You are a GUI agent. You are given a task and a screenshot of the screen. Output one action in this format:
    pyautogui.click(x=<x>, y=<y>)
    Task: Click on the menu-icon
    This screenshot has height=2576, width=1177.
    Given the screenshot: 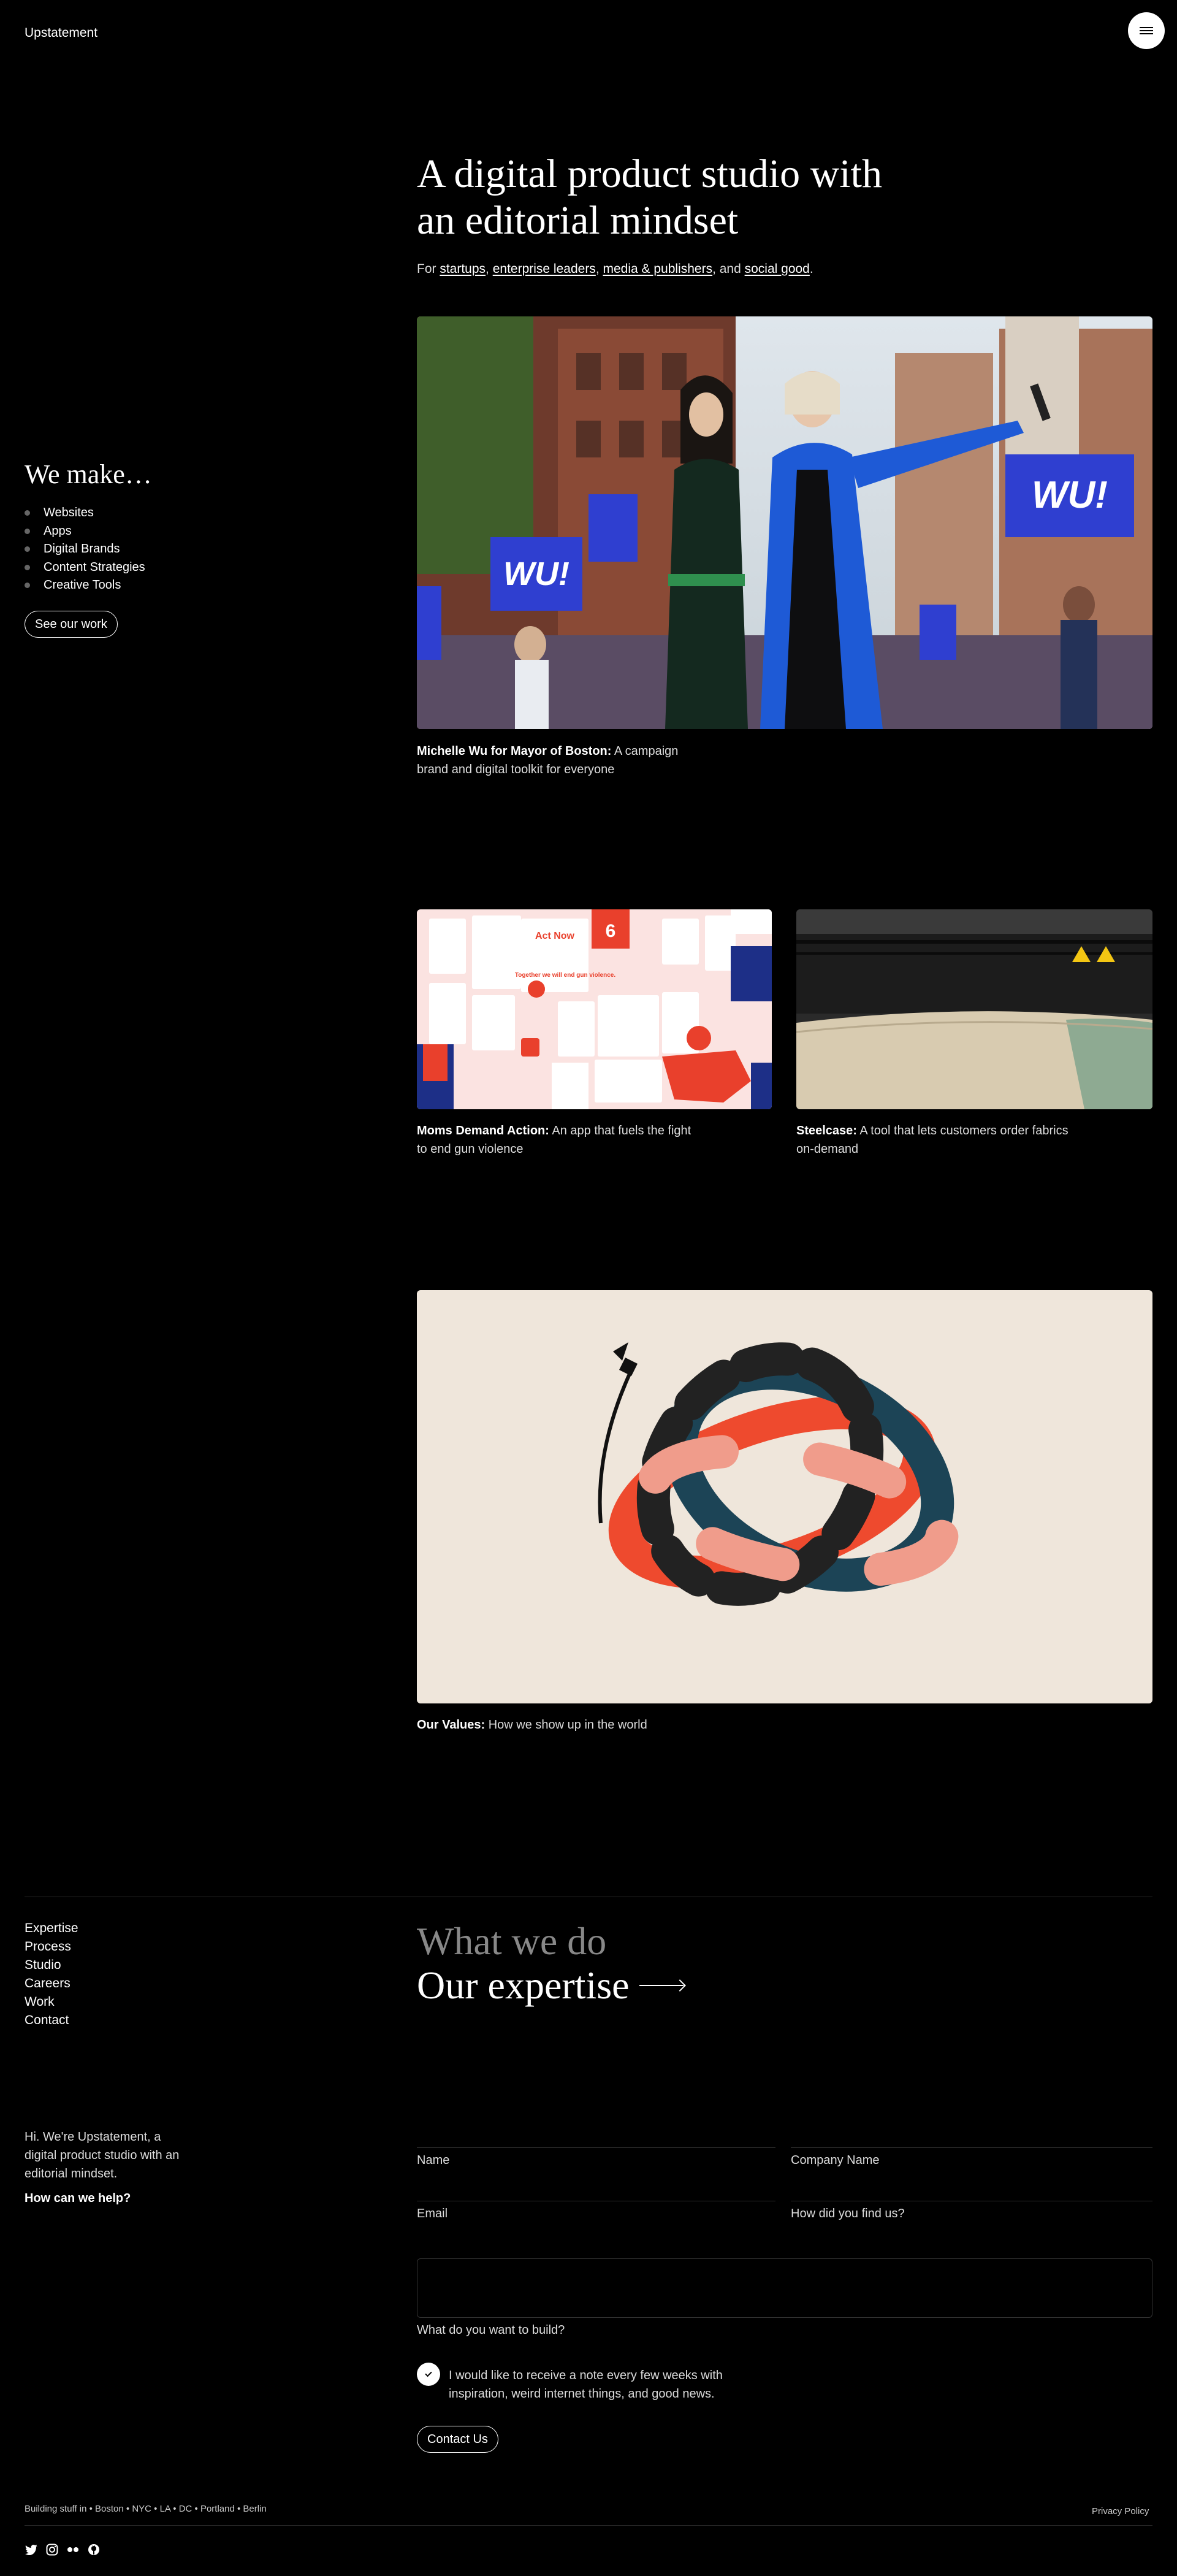 What is the action you would take?
    pyautogui.click(x=1146, y=30)
    